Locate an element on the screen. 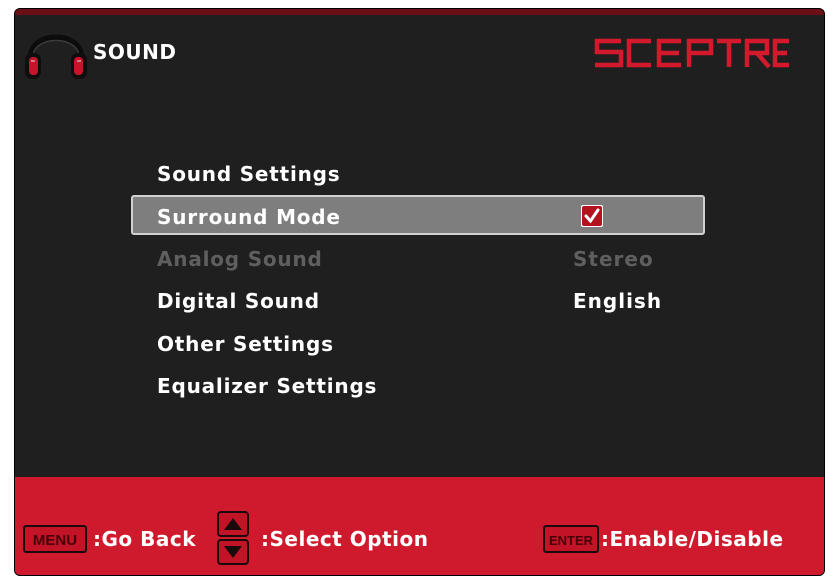  surround-mode-checkbox is located at coordinates (592, 216).